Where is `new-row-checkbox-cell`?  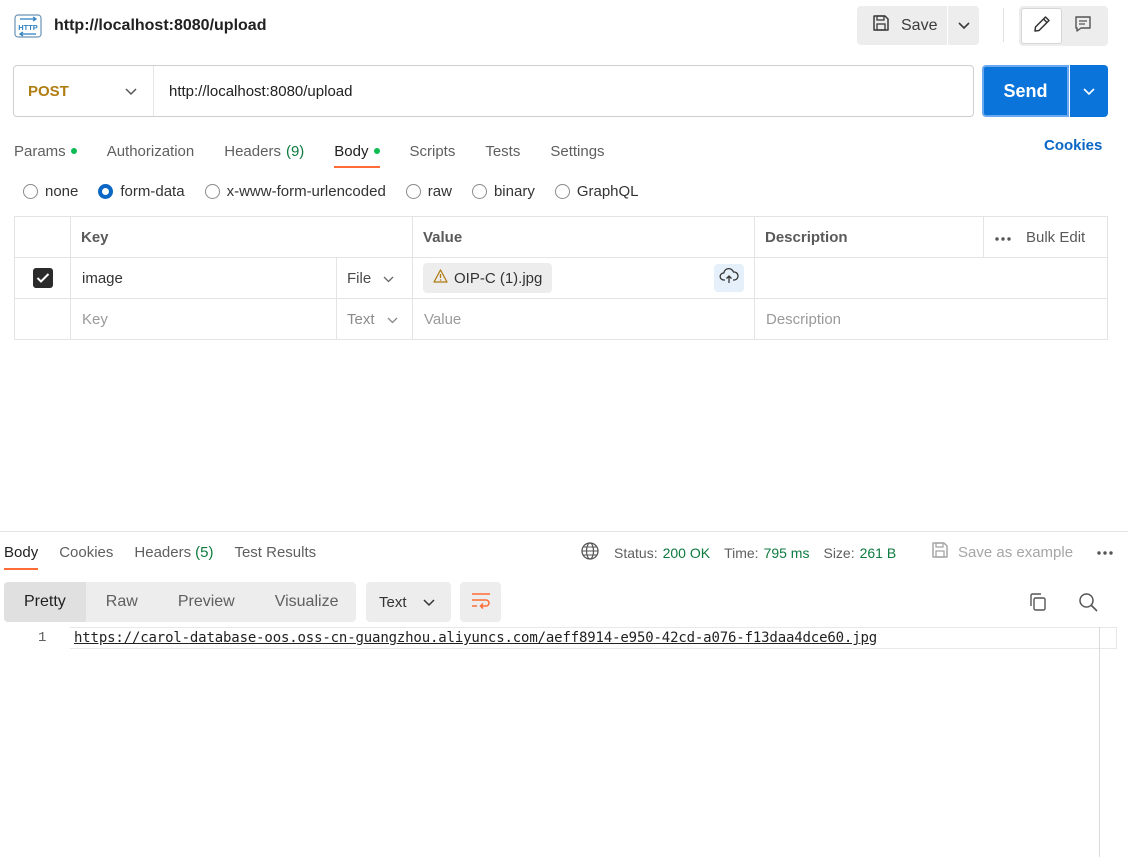
new-row-checkbox-cell is located at coordinates (43, 319).